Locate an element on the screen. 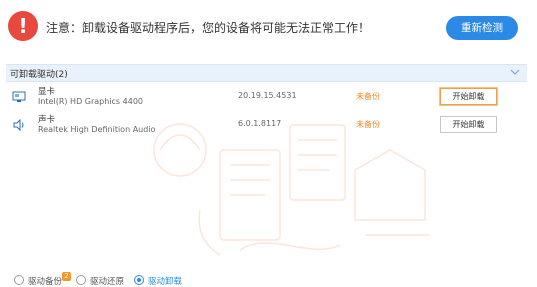  section-header: 可卸载驱动(2) is located at coordinates (266, 73).